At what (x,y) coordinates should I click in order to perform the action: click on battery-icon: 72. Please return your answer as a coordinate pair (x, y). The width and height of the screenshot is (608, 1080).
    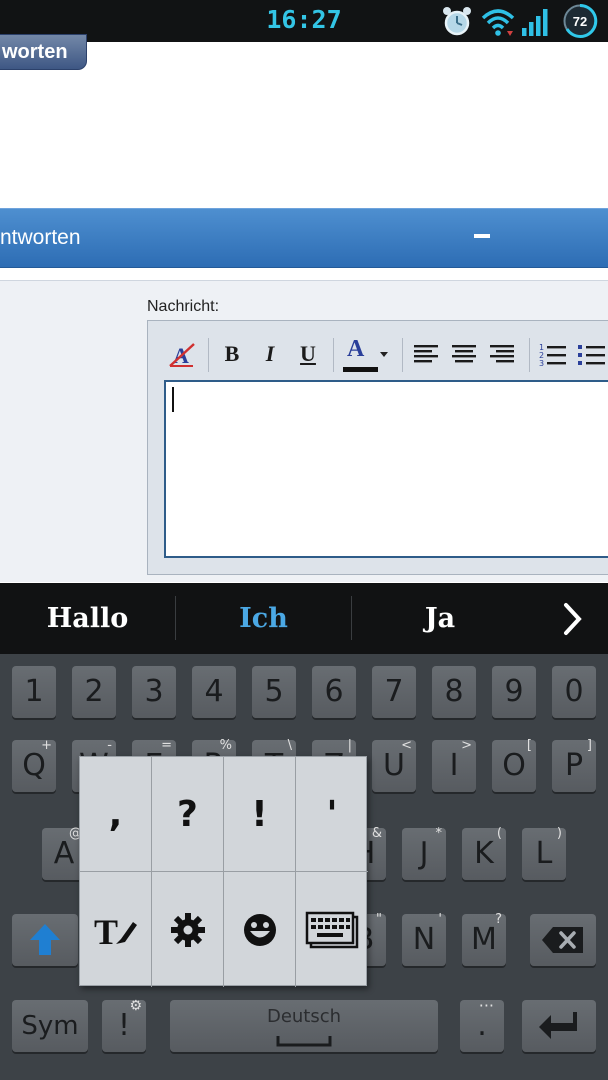
    Looking at the image, I should click on (580, 20).